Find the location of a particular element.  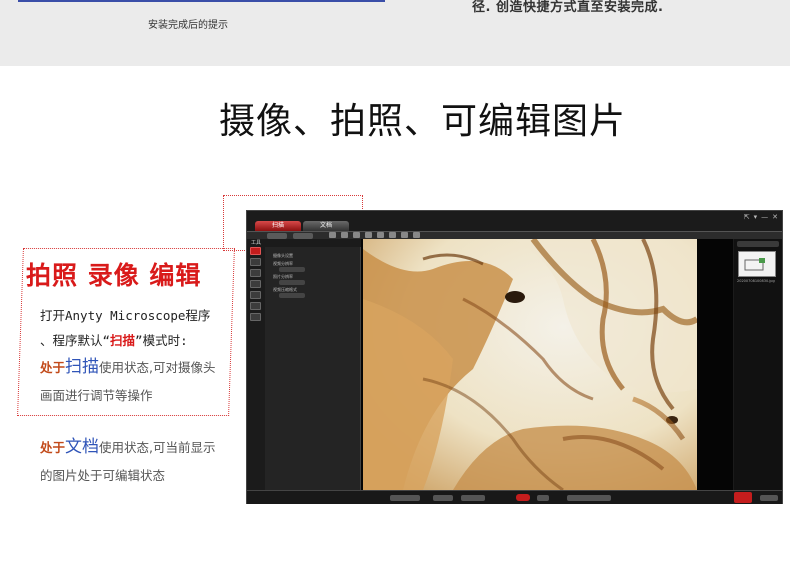

shortcut-caption: 径. 创造快捷方式直至安装完成. is located at coordinates (568, 7).